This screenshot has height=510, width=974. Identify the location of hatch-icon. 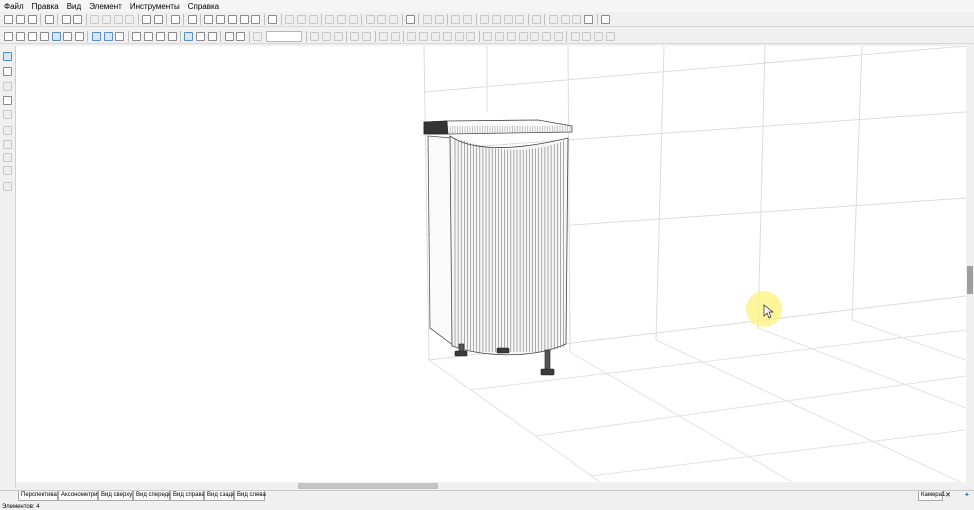
(160, 36).